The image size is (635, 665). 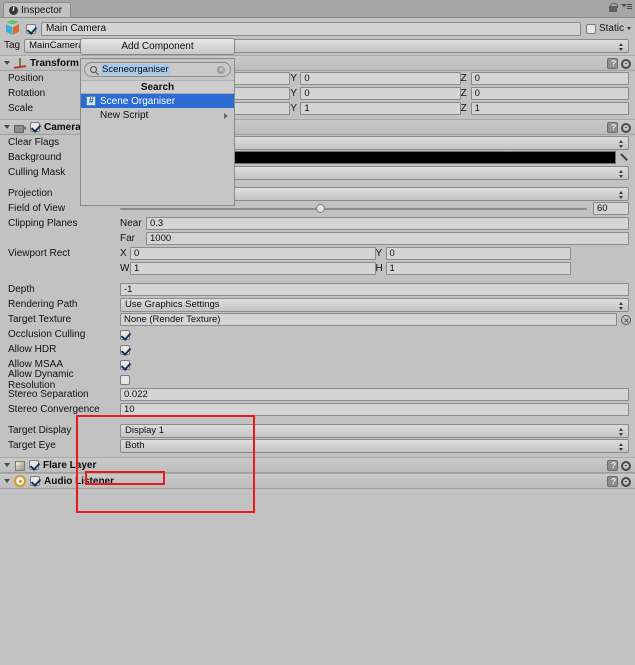 What do you see at coordinates (374, 289) in the screenshot?
I see `depth-field: -1` at bounding box center [374, 289].